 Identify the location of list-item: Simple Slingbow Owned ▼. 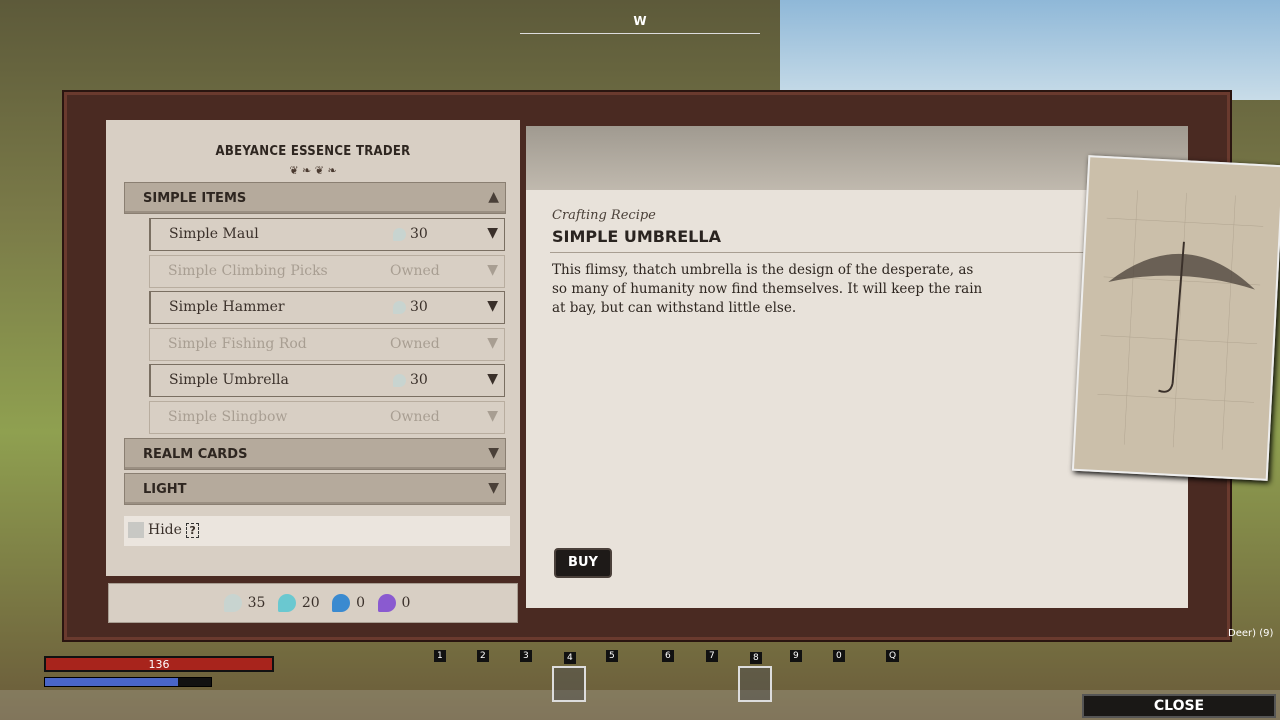
(327, 417).